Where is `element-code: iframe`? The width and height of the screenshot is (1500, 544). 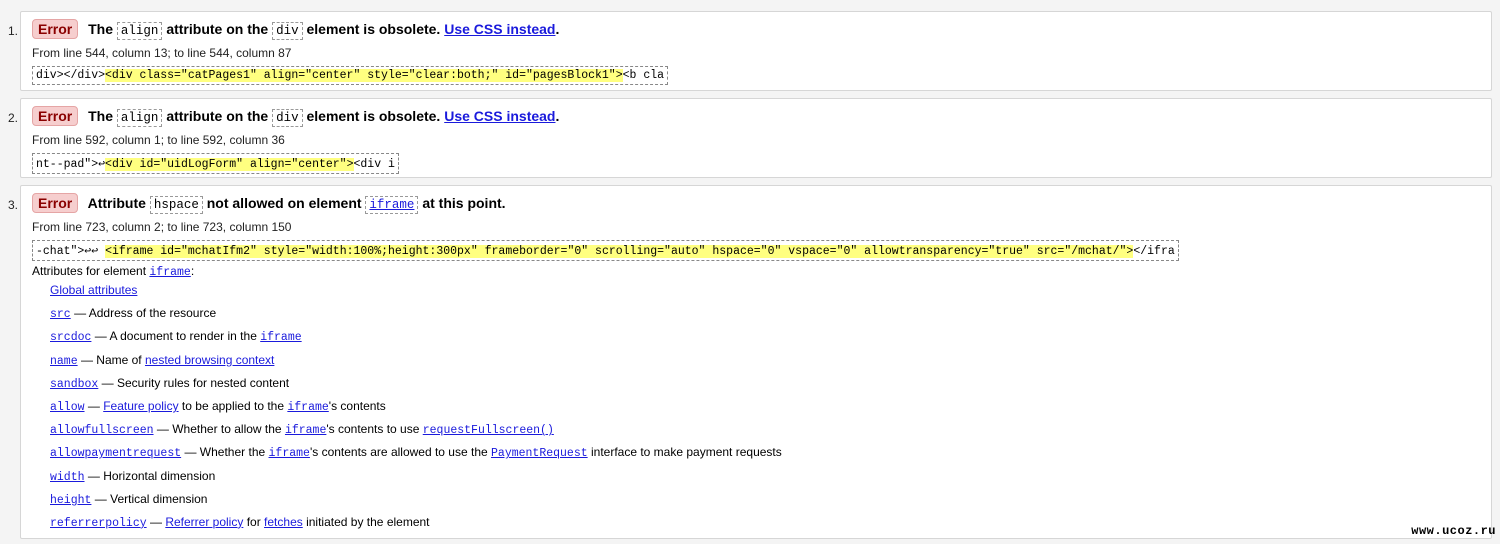 element-code: iframe is located at coordinates (392, 205).